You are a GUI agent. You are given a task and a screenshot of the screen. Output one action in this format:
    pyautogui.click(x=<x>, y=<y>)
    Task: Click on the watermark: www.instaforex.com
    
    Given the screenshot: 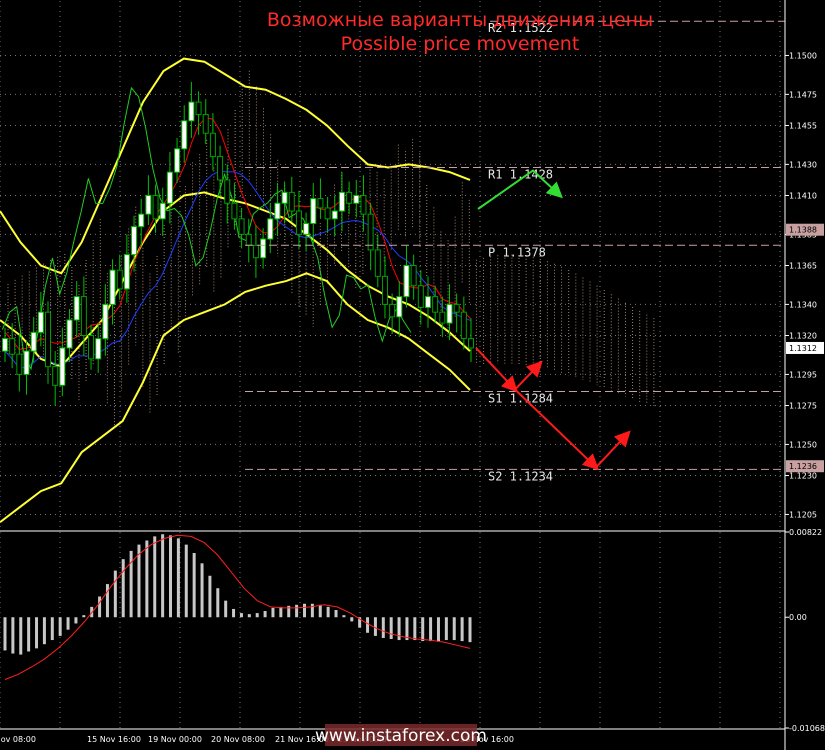 What is the action you would take?
    pyautogui.click(x=401, y=735)
    